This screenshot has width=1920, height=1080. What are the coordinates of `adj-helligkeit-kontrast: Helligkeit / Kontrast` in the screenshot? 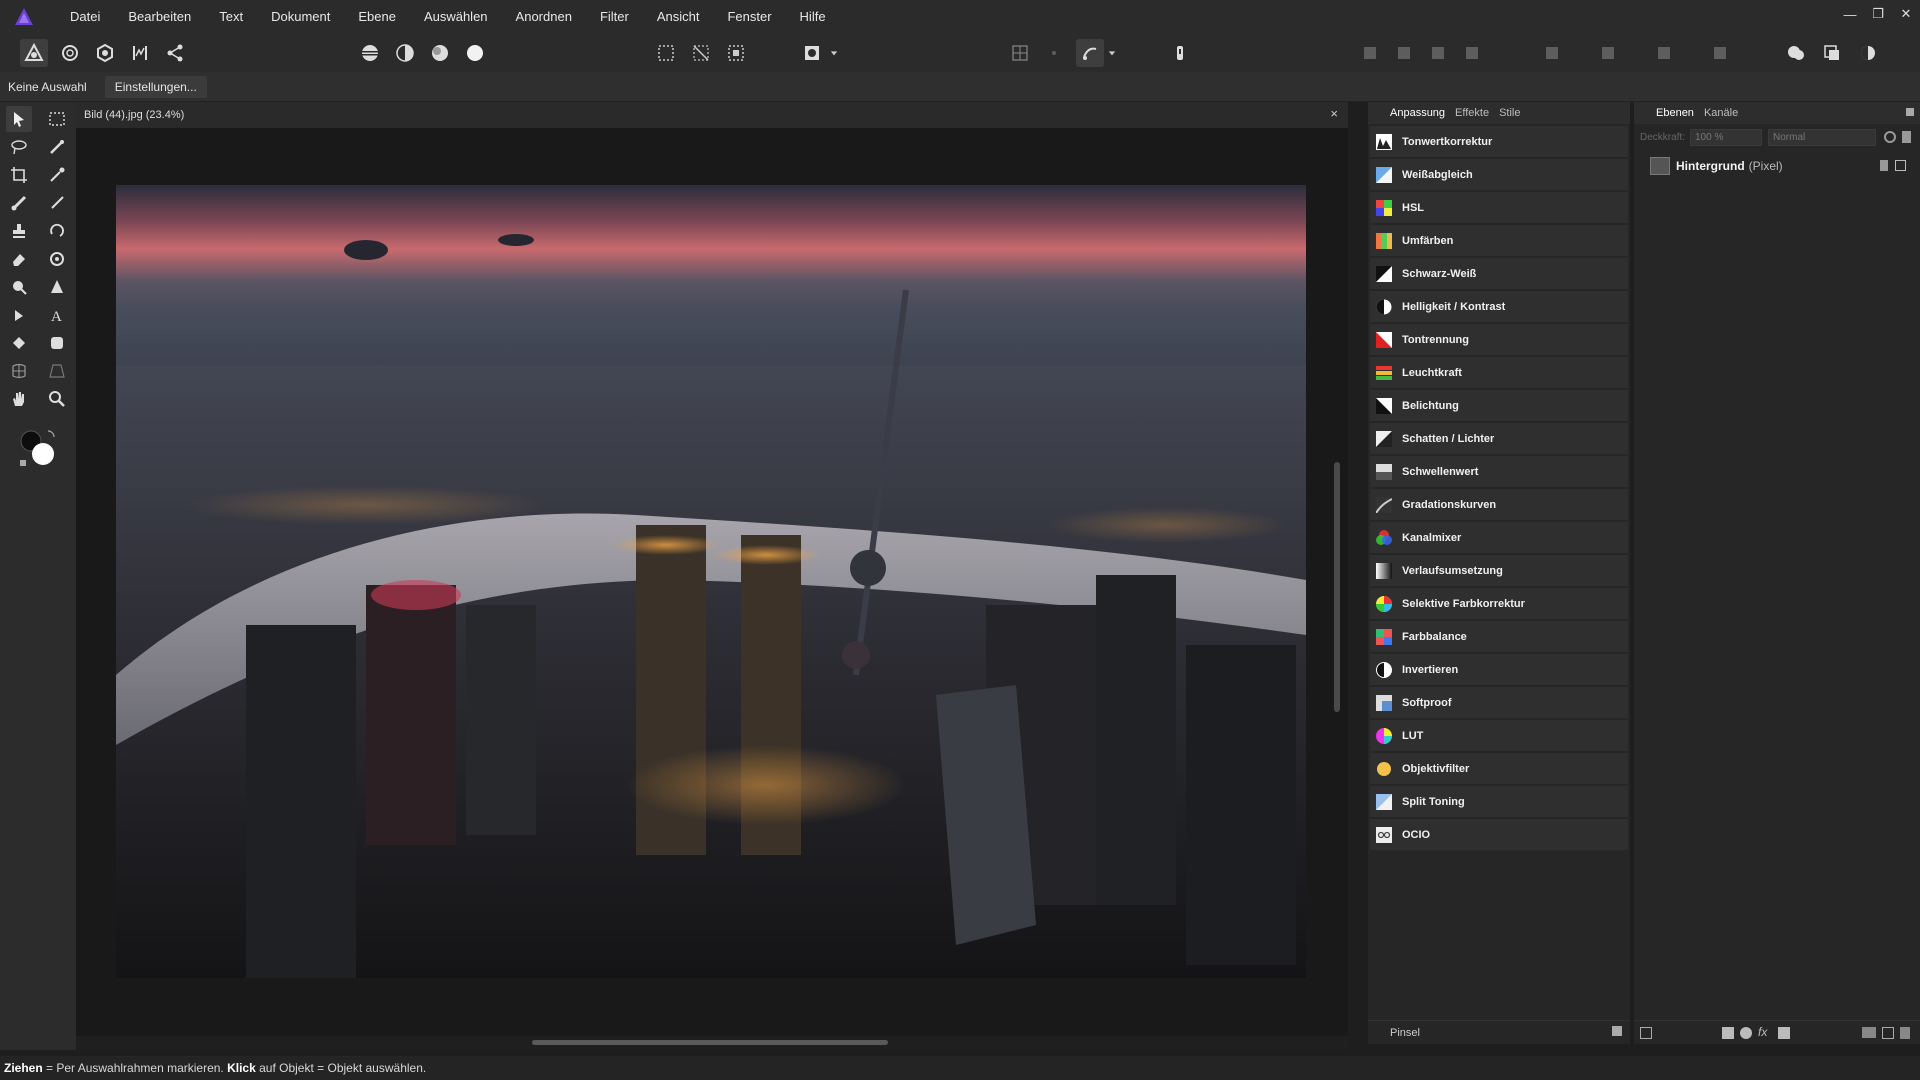 It's located at (1499, 306).